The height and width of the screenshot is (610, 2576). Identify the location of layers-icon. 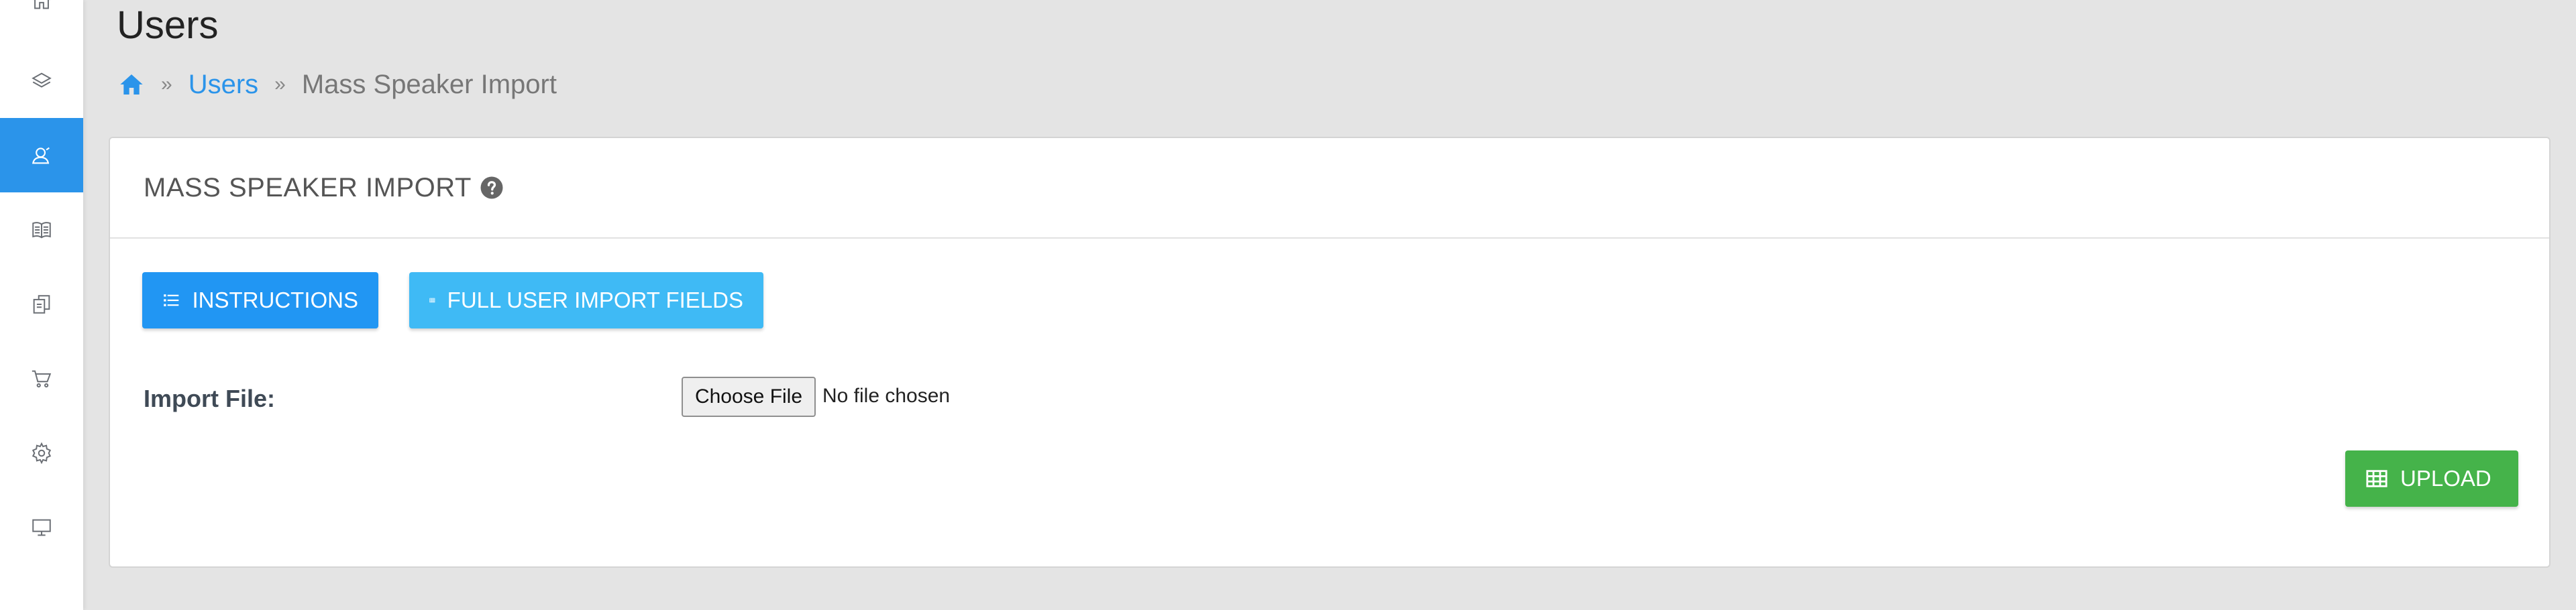
(42, 80).